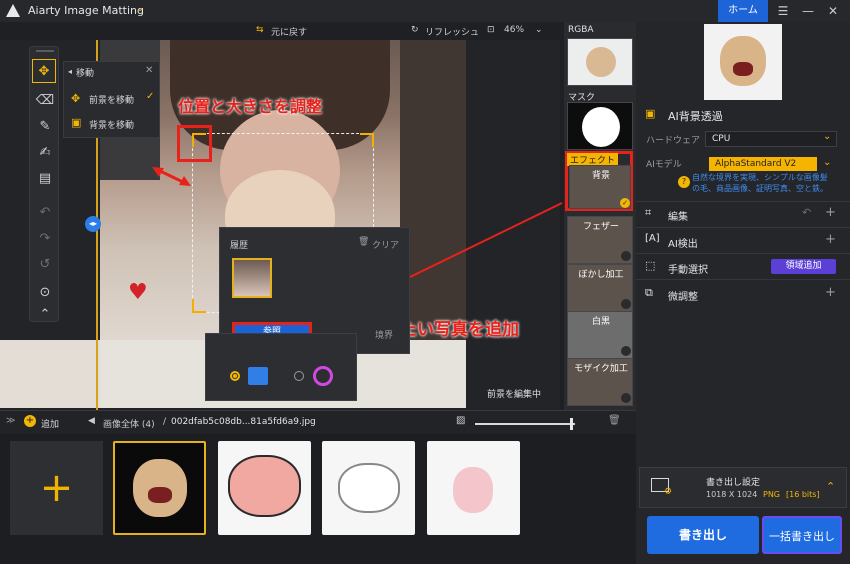  I want to click on move-fg-option: 前景を移動, so click(111, 99).